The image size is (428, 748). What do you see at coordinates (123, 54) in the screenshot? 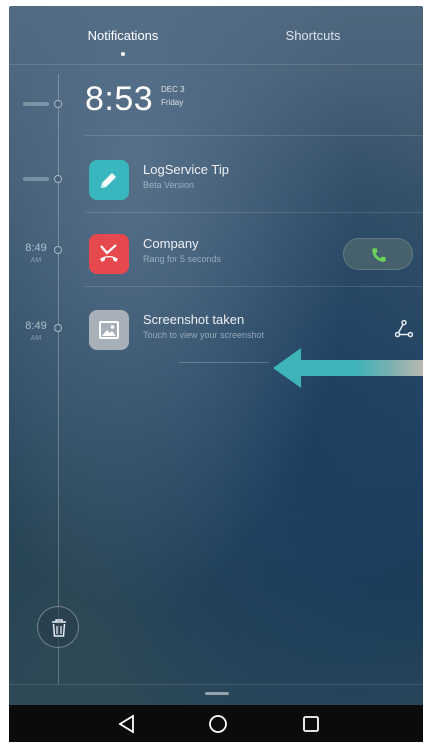
I see `active-tab-indicator` at bounding box center [123, 54].